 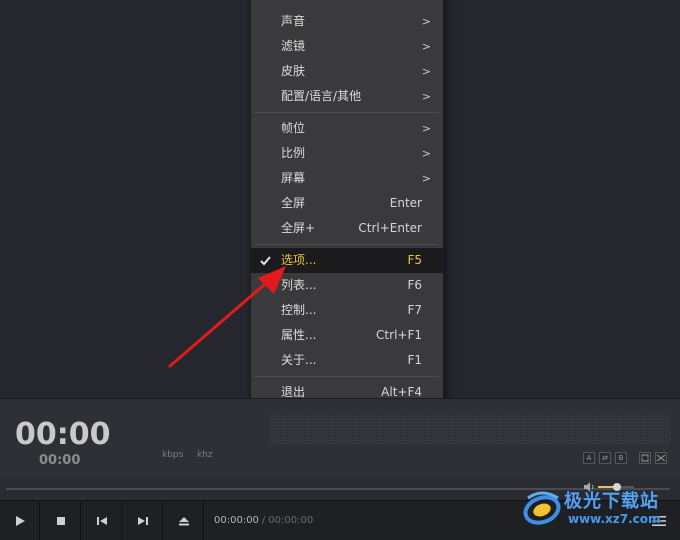 I want to click on menu-item-label: 皮肤, so click(x=293, y=71).